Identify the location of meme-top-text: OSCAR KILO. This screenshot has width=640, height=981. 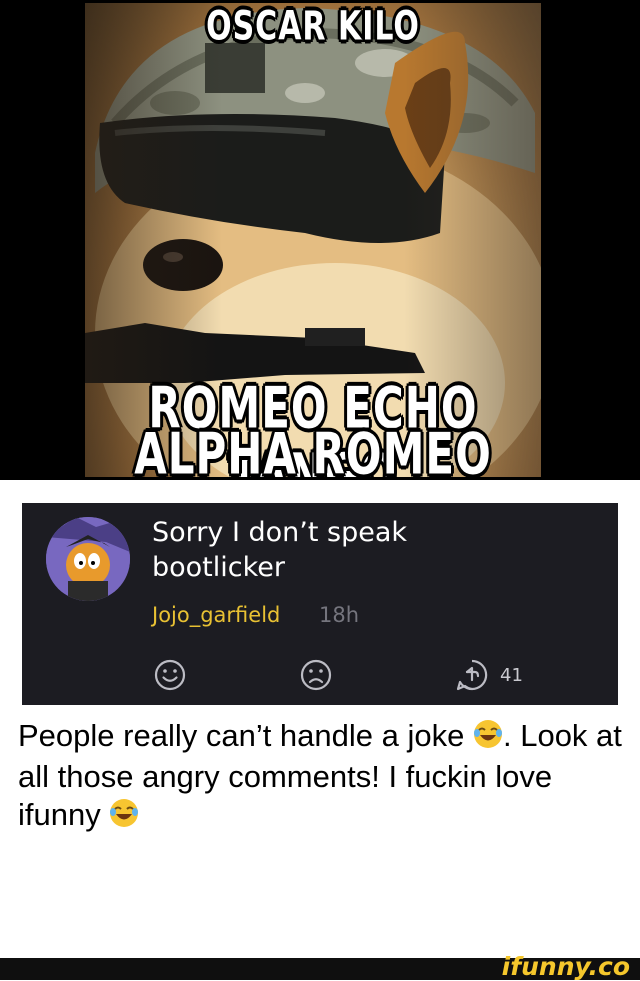
(313, 27).